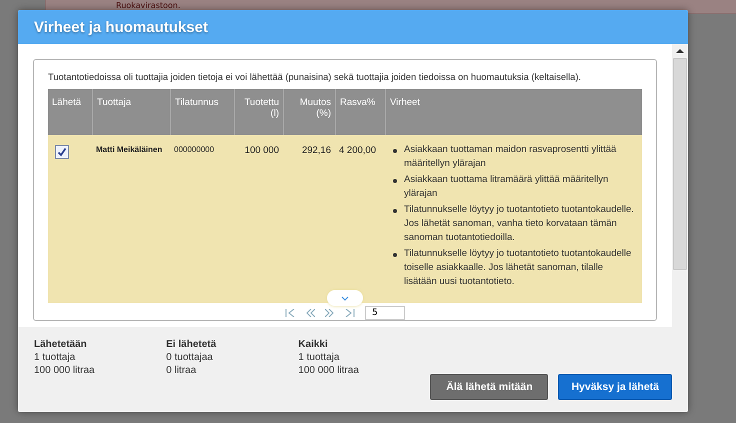 This screenshot has width=736, height=423. Describe the element at coordinates (309, 219) in the screenshot. I see `table-cell: 292,16` at that location.